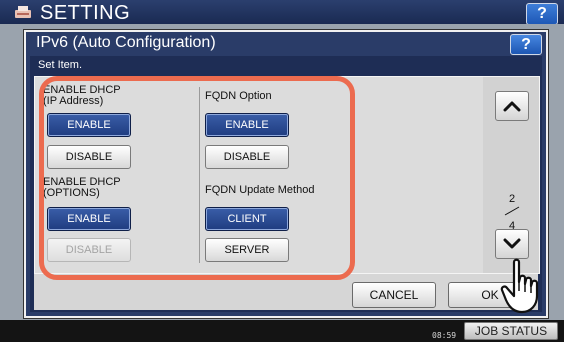 The height and width of the screenshot is (342, 564). I want to click on chevron-up-icon, so click(512, 106).